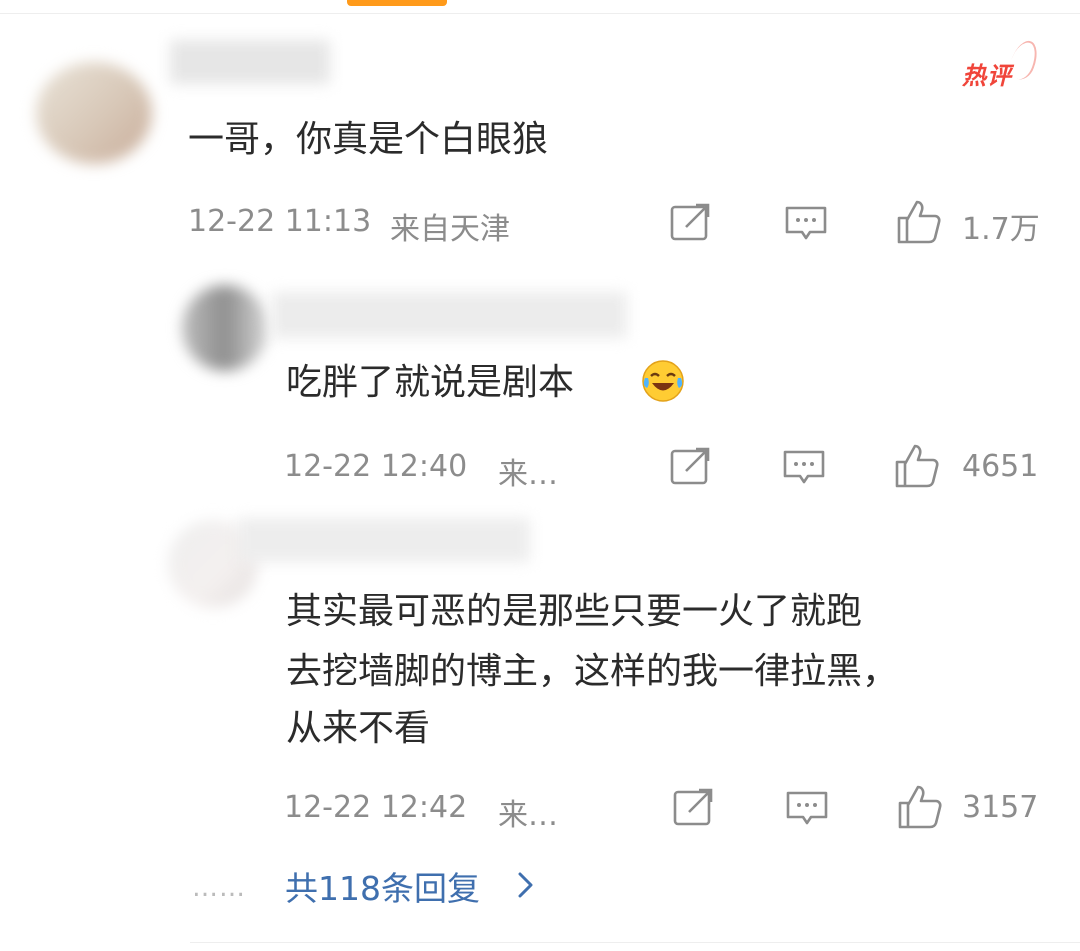 Image resolution: width=1080 pixels, height=951 pixels. I want to click on chevron-right-icon, so click(526, 887).